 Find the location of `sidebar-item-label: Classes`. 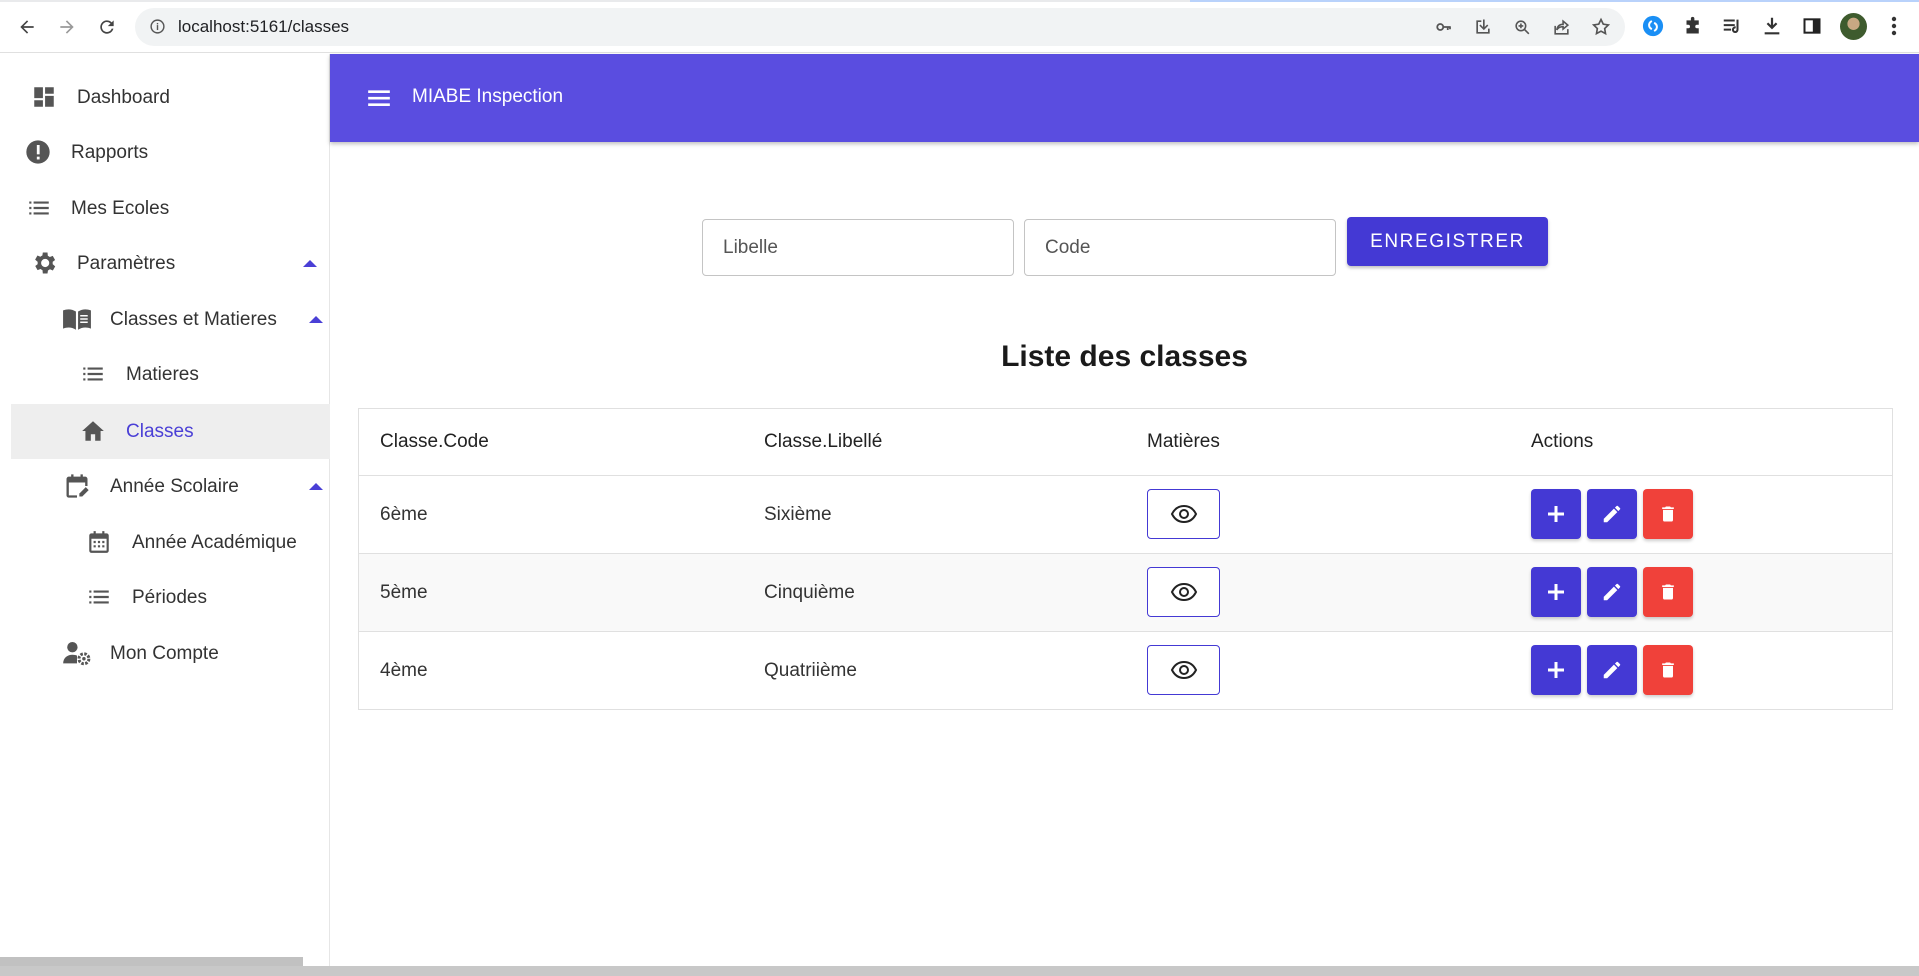

sidebar-item-label: Classes is located at coordinates (160, 431).